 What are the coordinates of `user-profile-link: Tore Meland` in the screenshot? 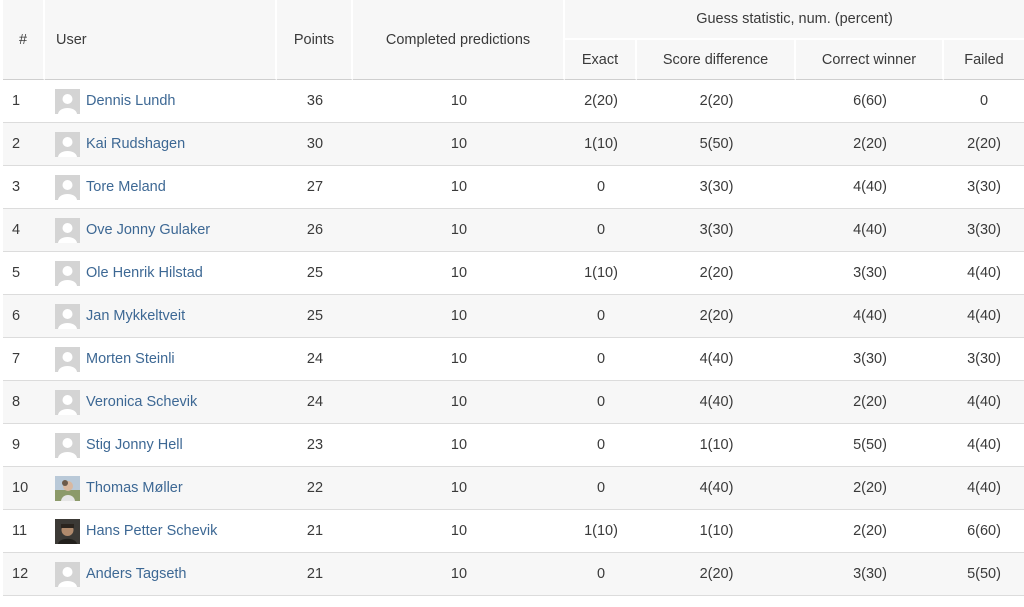 It's located at (126, 187).